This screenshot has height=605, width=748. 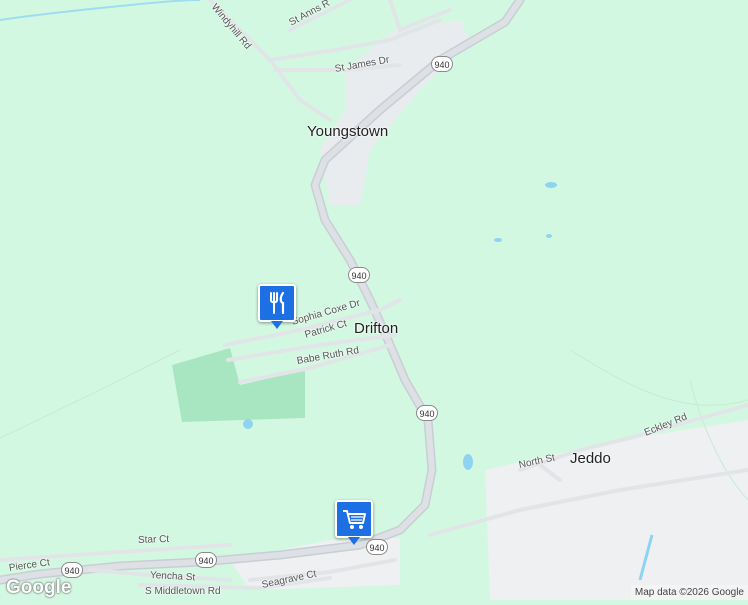 What do you see at coordinates (590, 458) in the screenshot?
I see `place-label-jeddo: Jeddo` at bounding box center [590, 458].